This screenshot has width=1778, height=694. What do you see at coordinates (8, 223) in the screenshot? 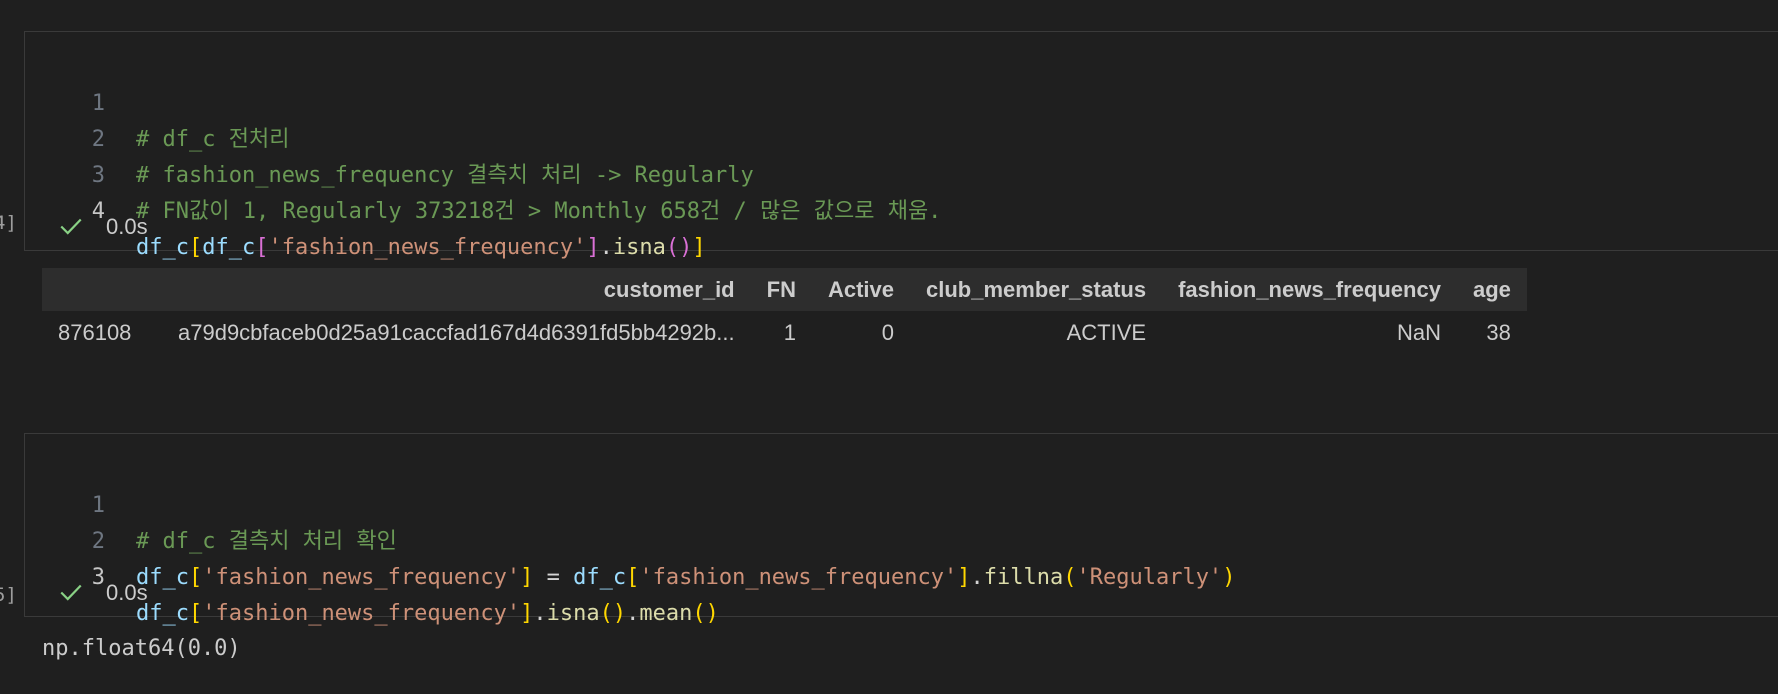
I see `execution-count: 4]` at bounding box center [8, 223].